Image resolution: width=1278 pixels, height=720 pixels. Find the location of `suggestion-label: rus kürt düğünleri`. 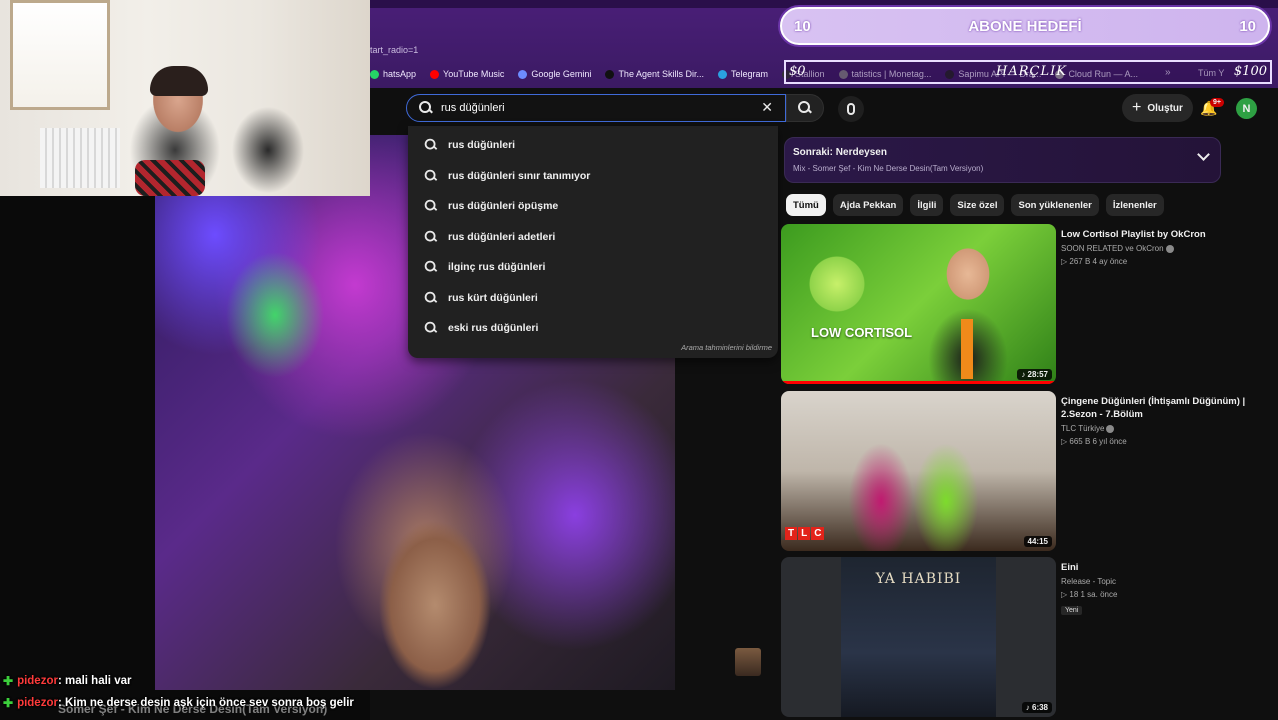

suggestion-label: rus kürt düğünleri is located at coordinates (493, 297).